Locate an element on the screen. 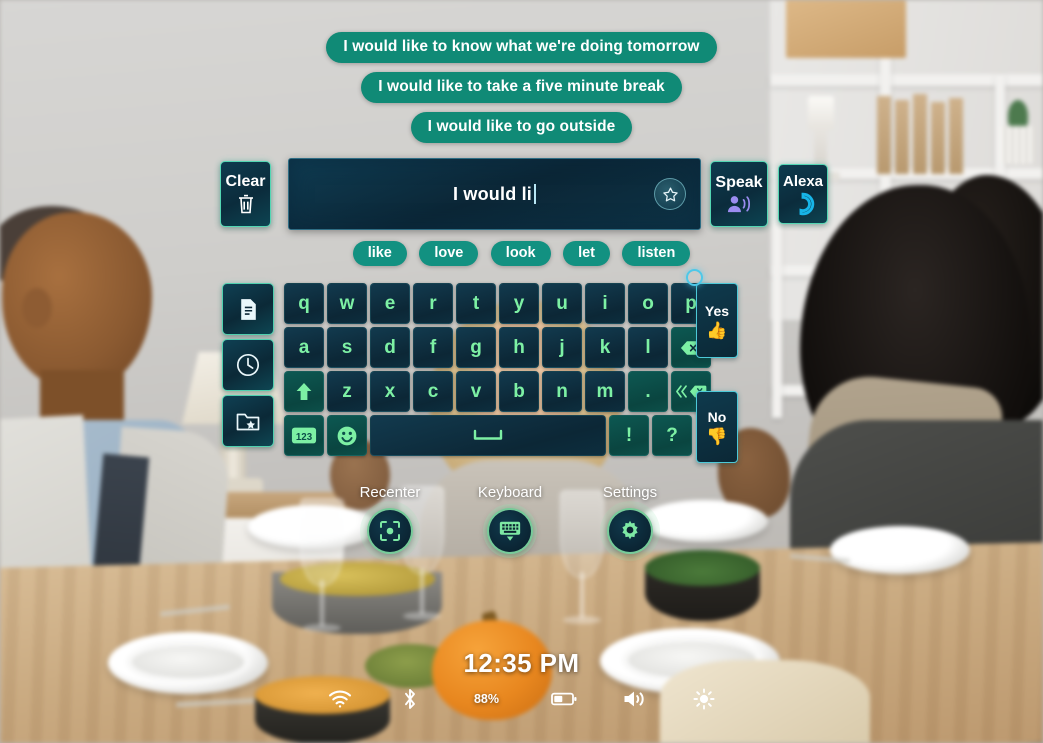 This screenshot has width=1043, height=743. clock-icon is located at coordinates (248, 365).